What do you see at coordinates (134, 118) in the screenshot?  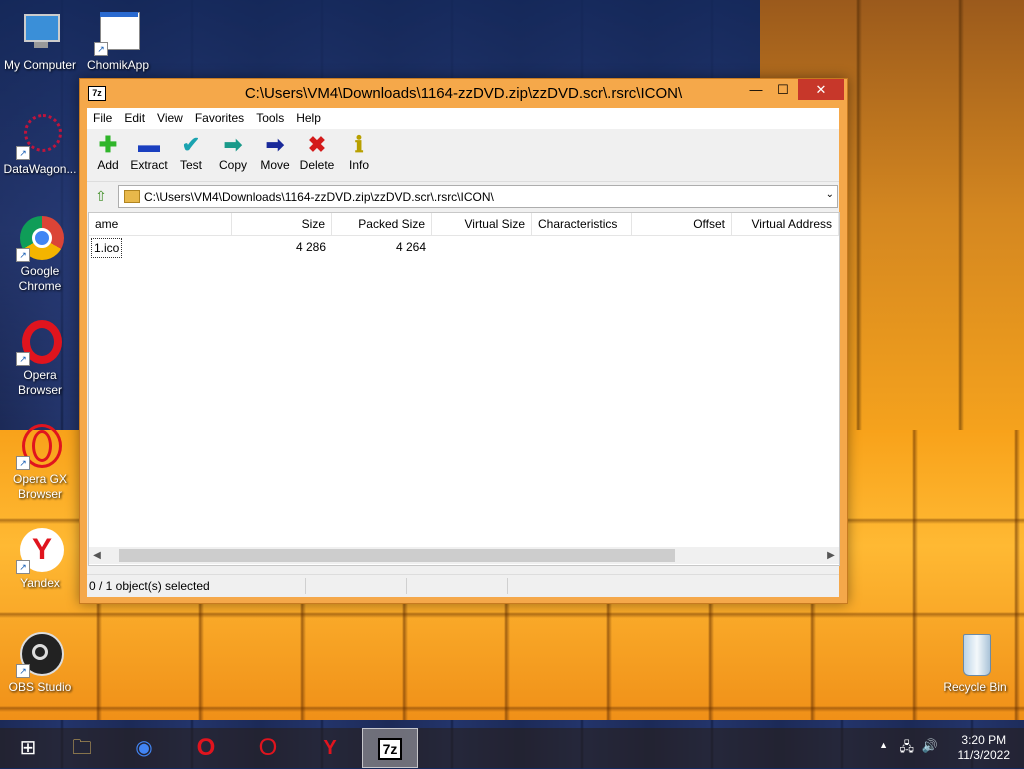 I see `menu-edit: Edit` at bounding box center [134, 118].